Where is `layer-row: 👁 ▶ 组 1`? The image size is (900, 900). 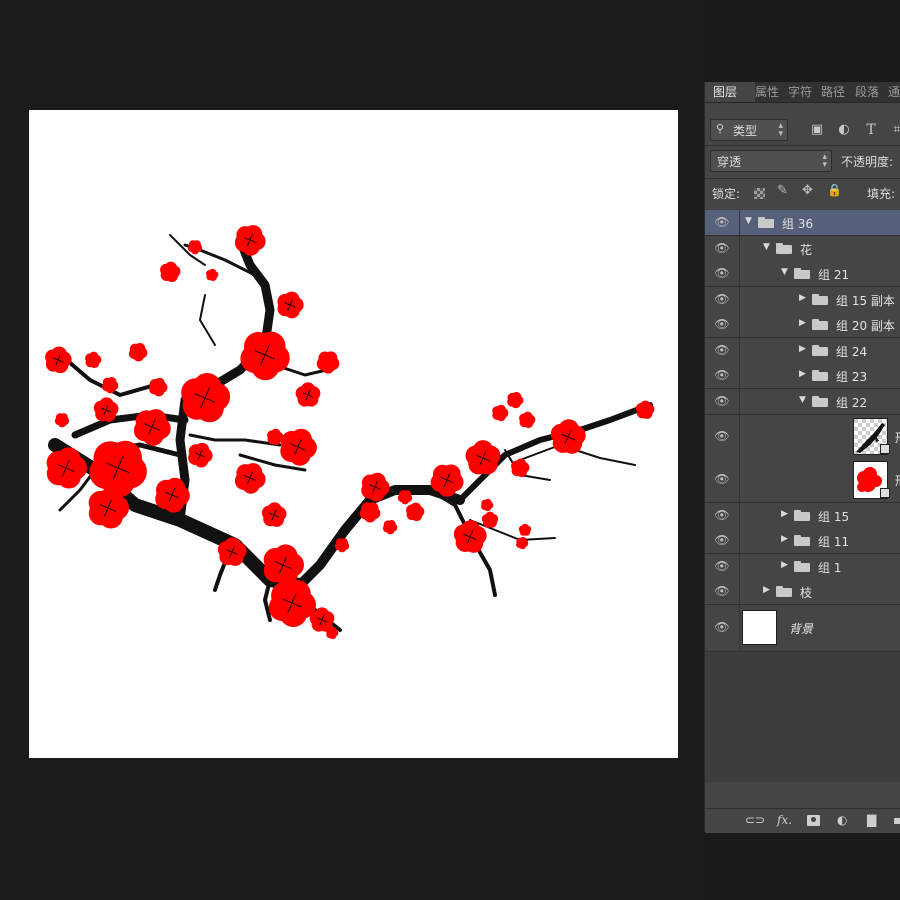
layer-row: 👁 ▶ 组 1 is located at coordinates (802, 567).